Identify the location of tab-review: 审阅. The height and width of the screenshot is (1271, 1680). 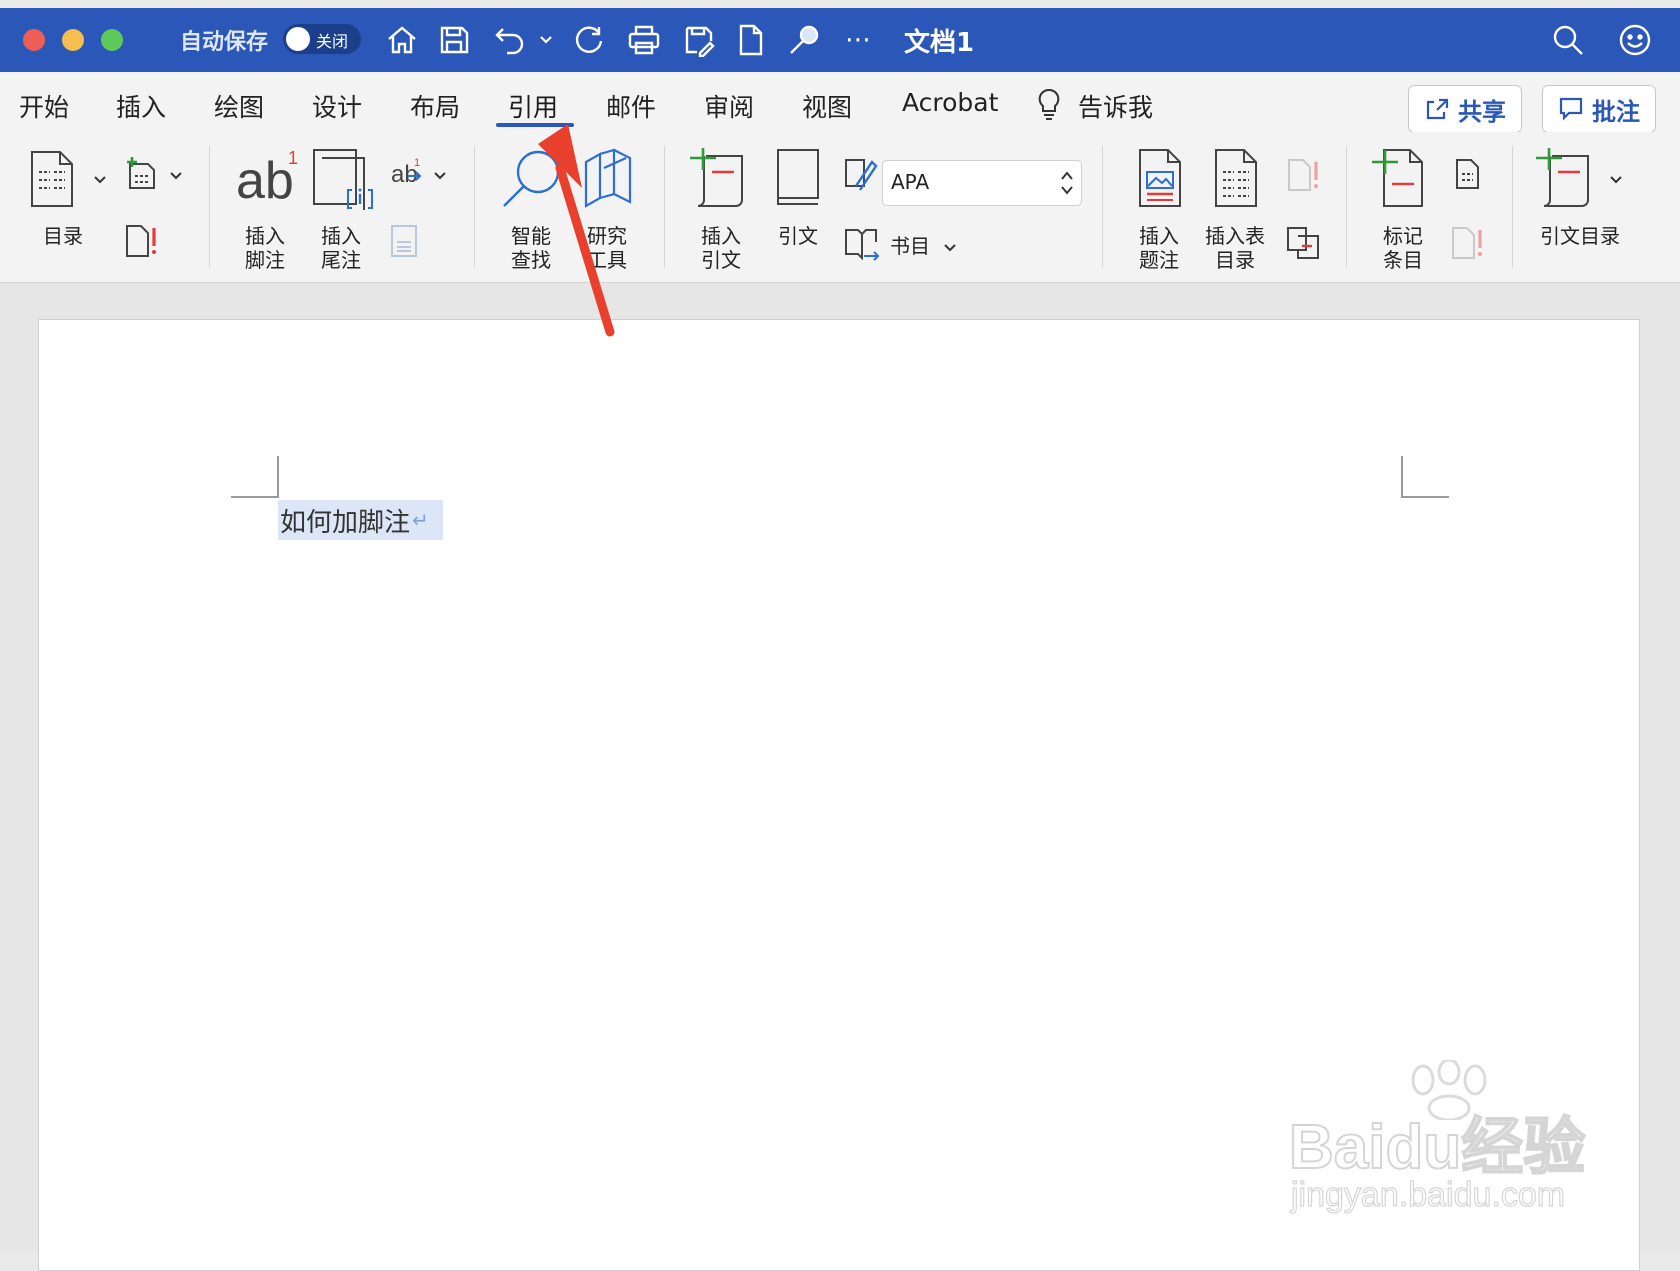
(729, 106).